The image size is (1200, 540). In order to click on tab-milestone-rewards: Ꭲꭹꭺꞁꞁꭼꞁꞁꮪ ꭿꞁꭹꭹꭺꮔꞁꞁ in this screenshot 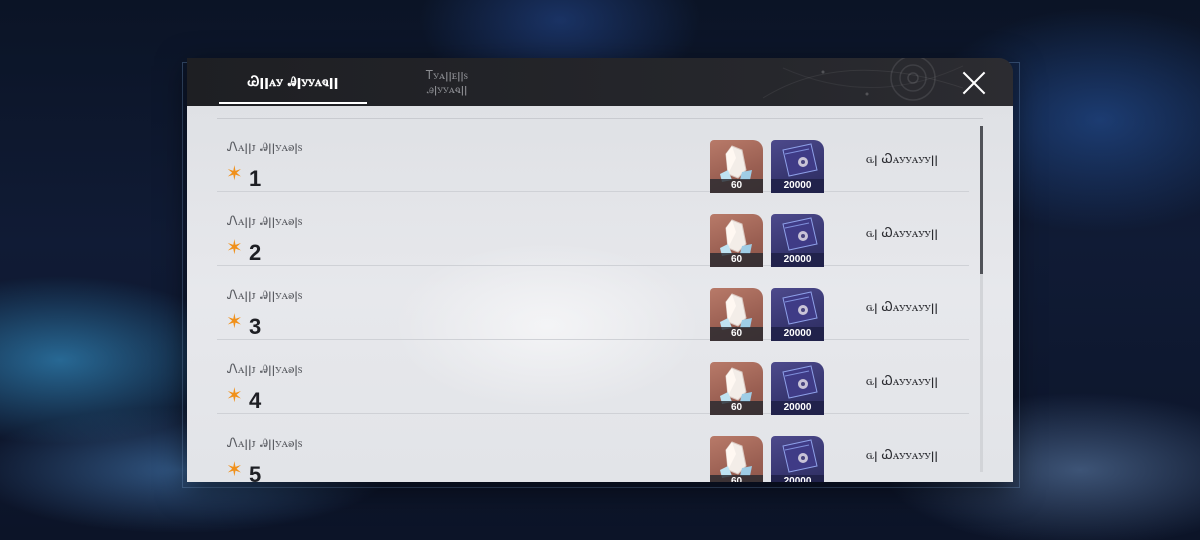, I will do `click(447, 82)`.